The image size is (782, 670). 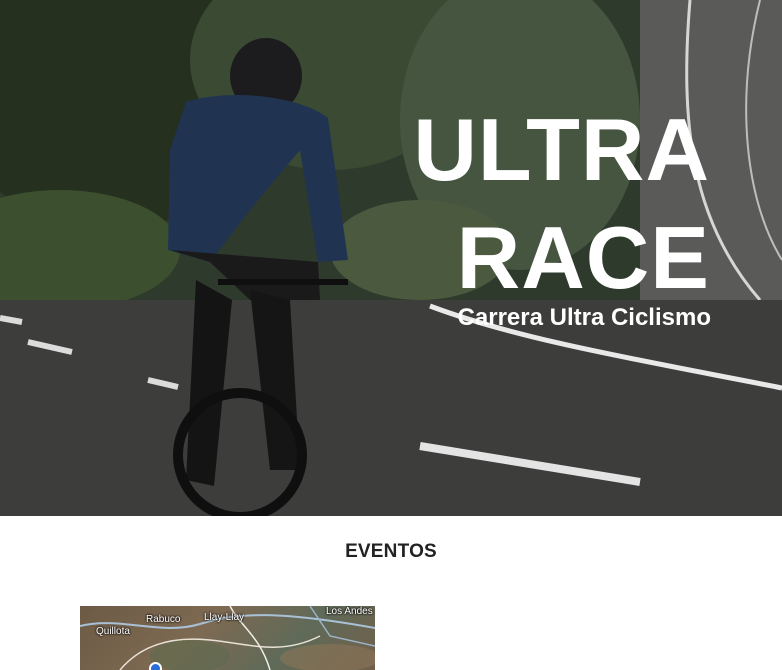 I want to click on map-label-los-andes: Los Andes, so click(x=349, y=611).